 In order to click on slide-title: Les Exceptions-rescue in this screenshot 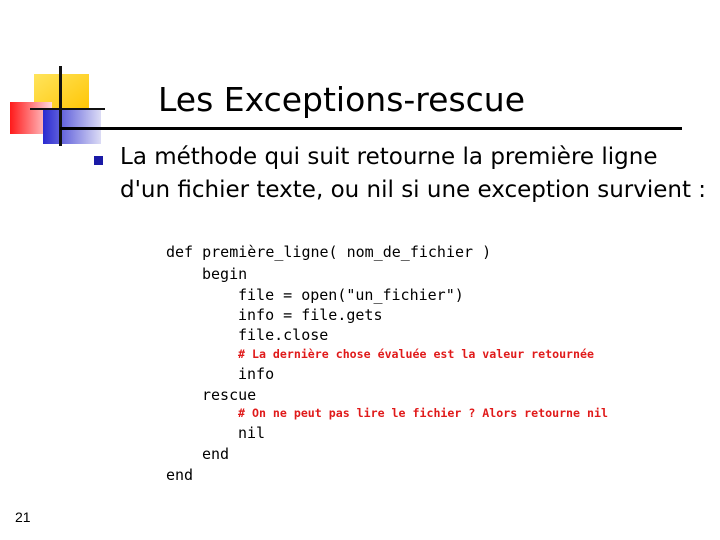, I will do `click(341, 99)`.